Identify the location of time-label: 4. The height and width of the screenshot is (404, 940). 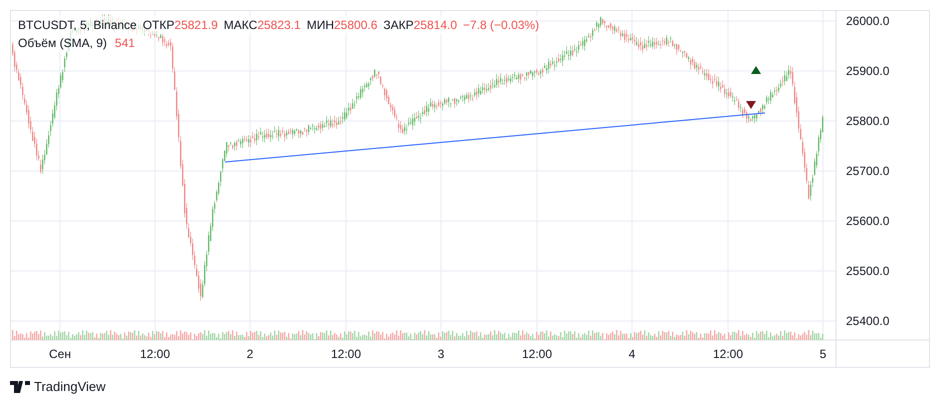
(632, 354).